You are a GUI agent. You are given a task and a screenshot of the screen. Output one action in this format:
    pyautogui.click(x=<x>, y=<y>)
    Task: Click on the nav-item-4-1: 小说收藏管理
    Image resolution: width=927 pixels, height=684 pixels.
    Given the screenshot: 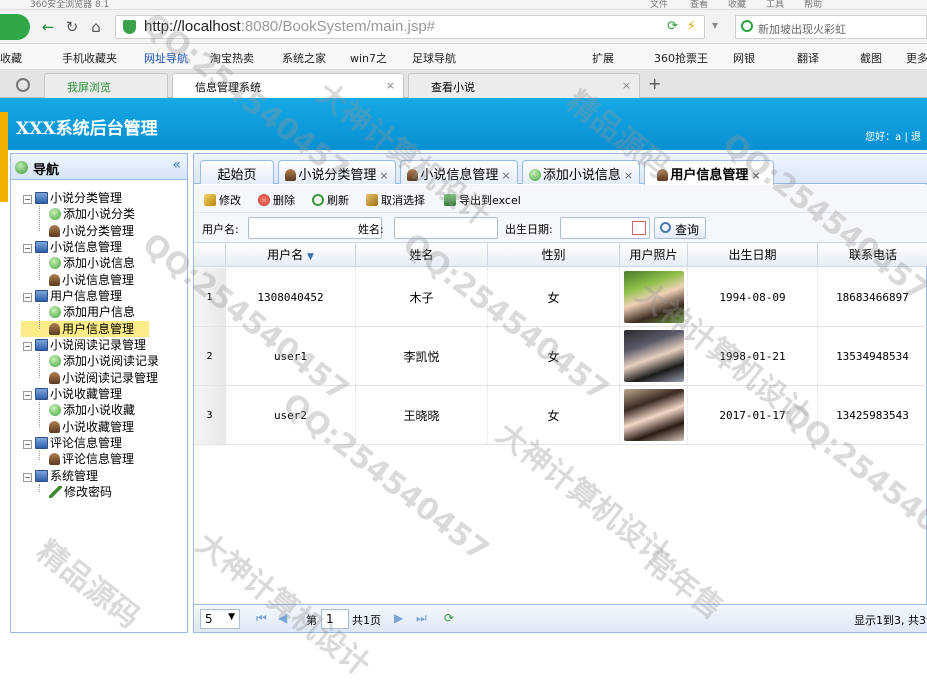 What is the action you would take?
    pyautogui.click(x=91, y=427)
    